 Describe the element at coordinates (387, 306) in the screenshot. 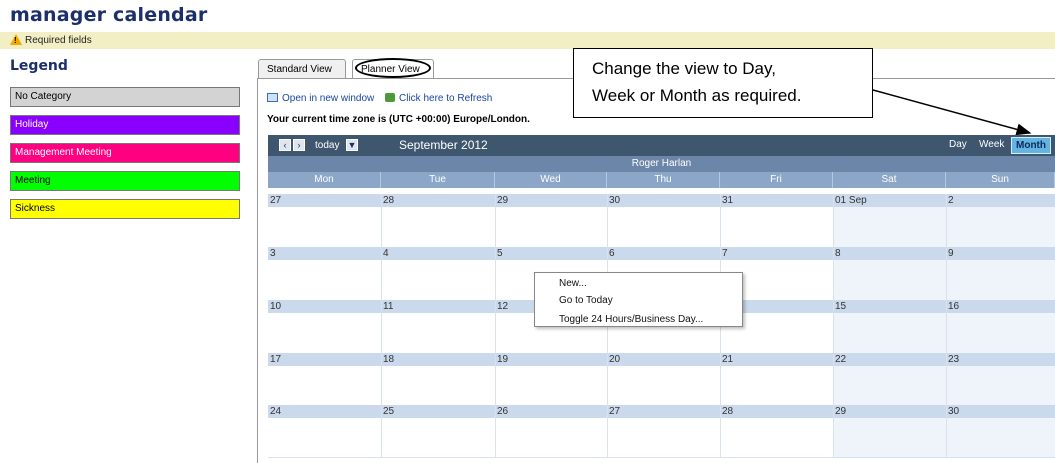

I see `date-number: 11` at that location.